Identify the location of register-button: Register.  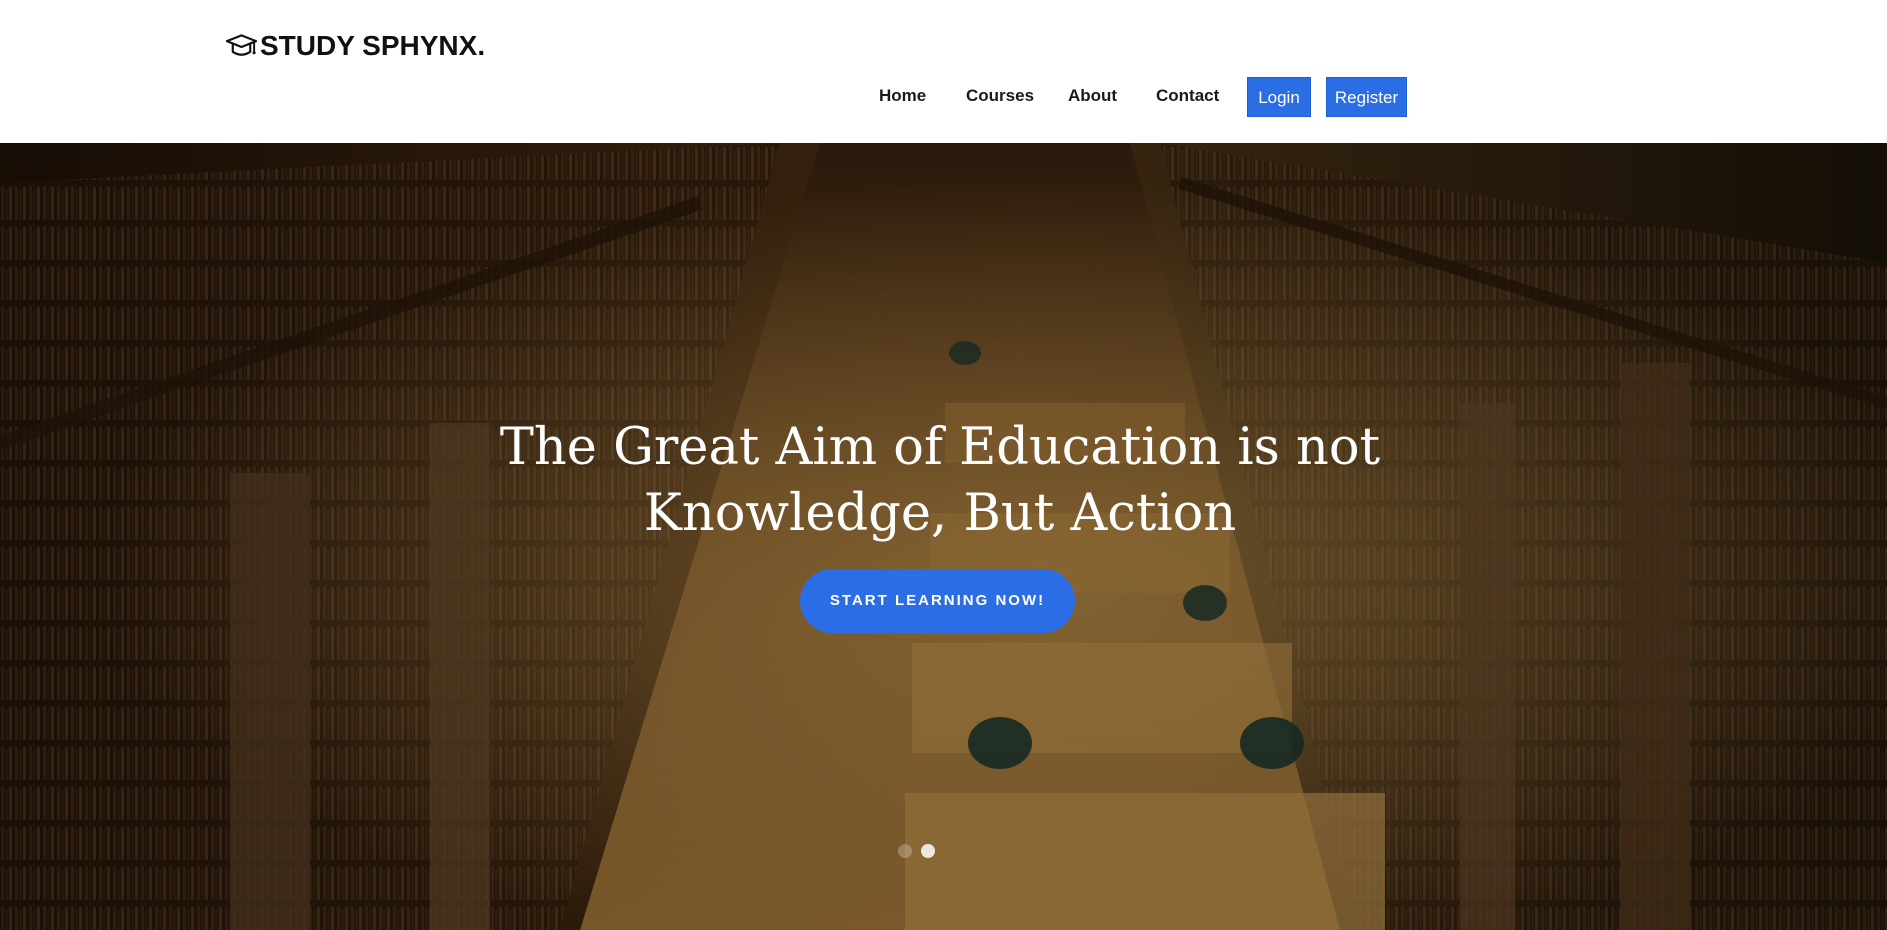
(1366, 97).